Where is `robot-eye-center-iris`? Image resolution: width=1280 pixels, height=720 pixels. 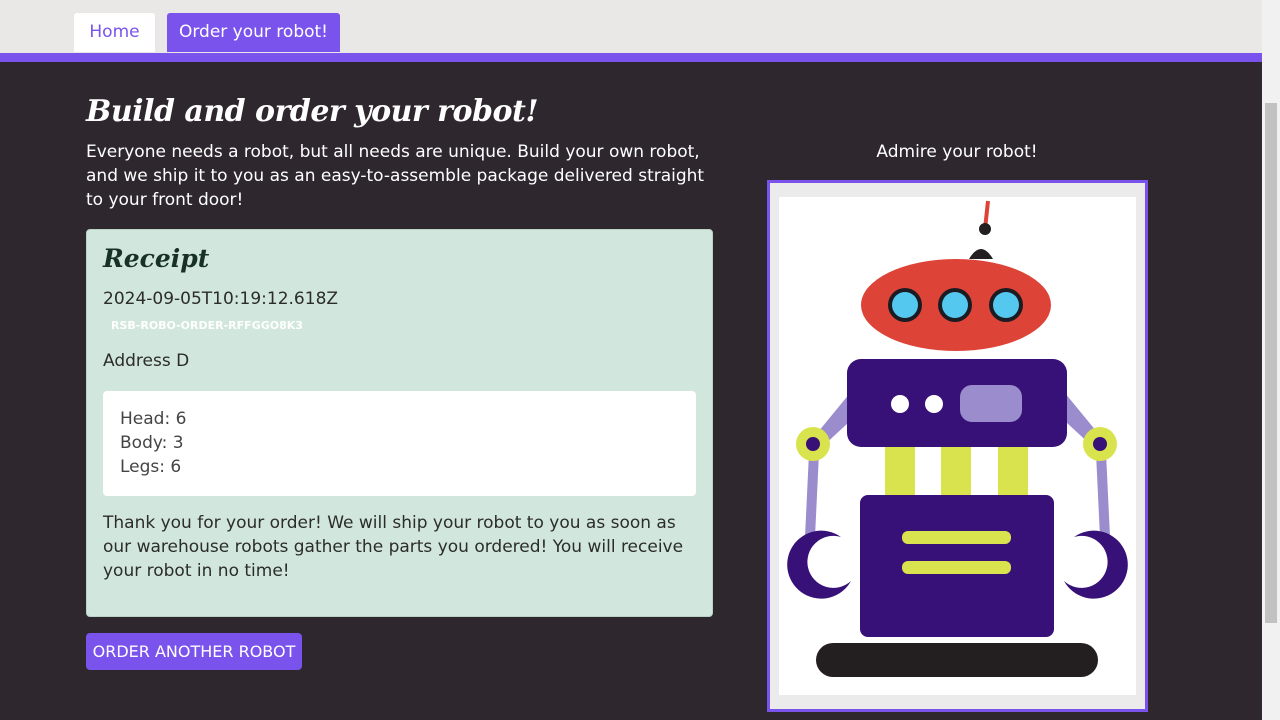
robot-eye-center-iris is located at coordinates (955, 305).